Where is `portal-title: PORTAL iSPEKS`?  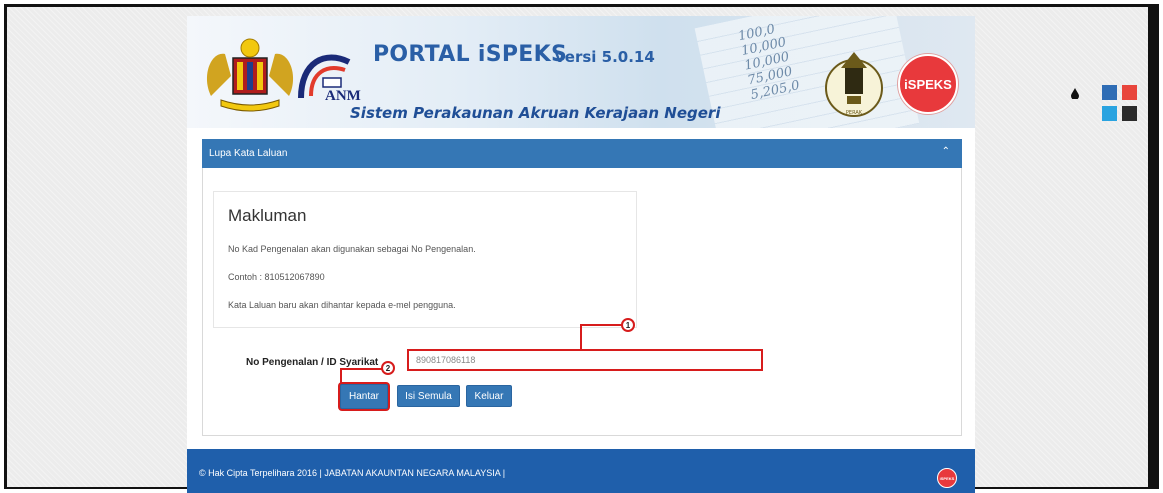
portal-title: PORTAL iSPEKS is located at coordinates (470, 54).